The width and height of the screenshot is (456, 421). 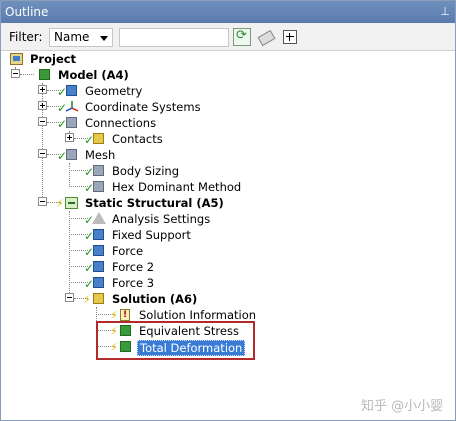 What do you see at coordinates (68, 107) in the screenshot?
I see `coordinate-axes-icon: ✓` at bounding box center [68, 107].